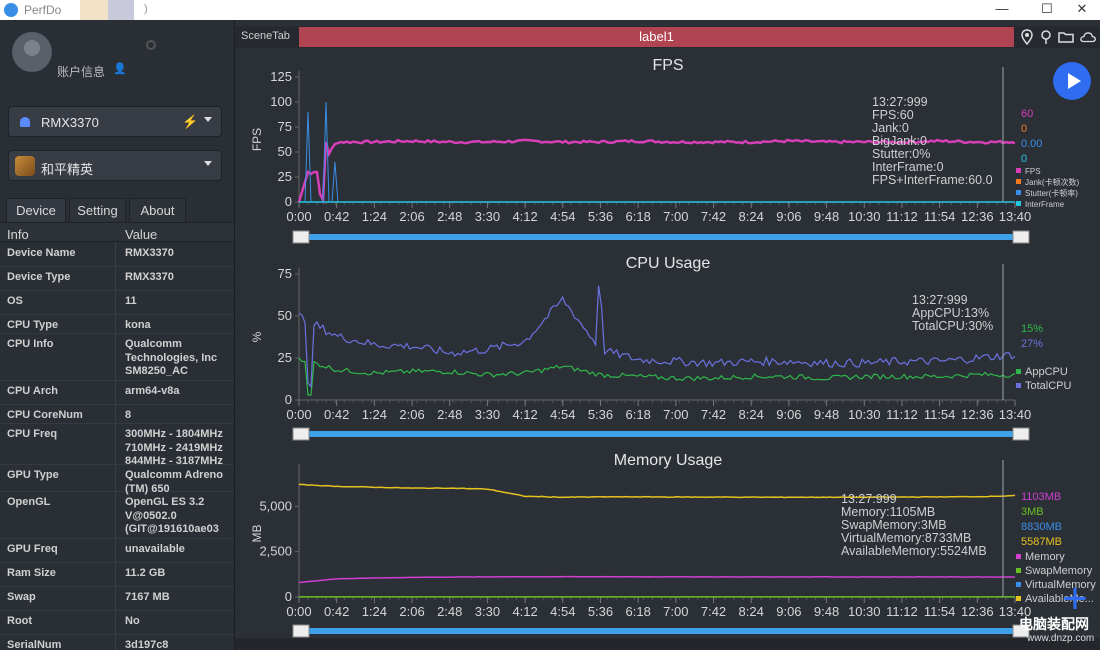 The height and width of the screenshot is (650, 1100). Describe the element at coordinates (788, 611) in the screenshot. I see `x-tick-label: 9:06` at that location.